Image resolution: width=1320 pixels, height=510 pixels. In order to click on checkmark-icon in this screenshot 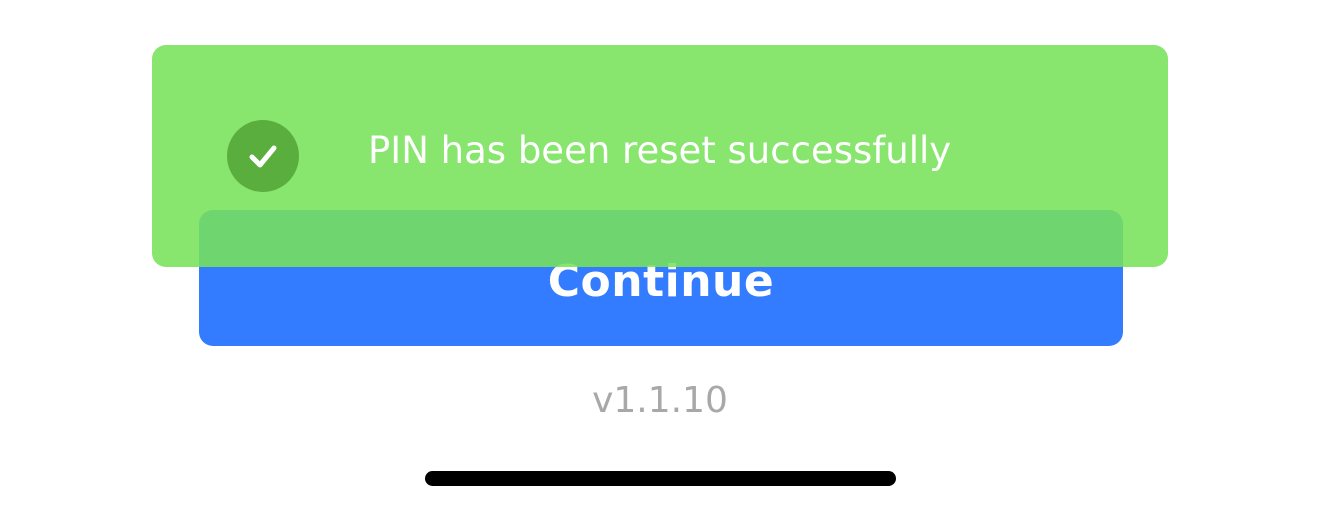, I will do `click(263, 156)`.